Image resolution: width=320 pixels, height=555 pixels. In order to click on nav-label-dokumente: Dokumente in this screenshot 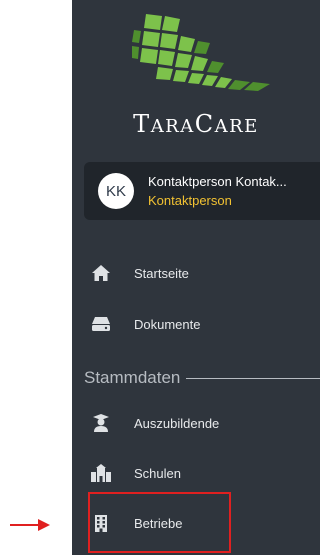, I will do `click(167, 324)`.